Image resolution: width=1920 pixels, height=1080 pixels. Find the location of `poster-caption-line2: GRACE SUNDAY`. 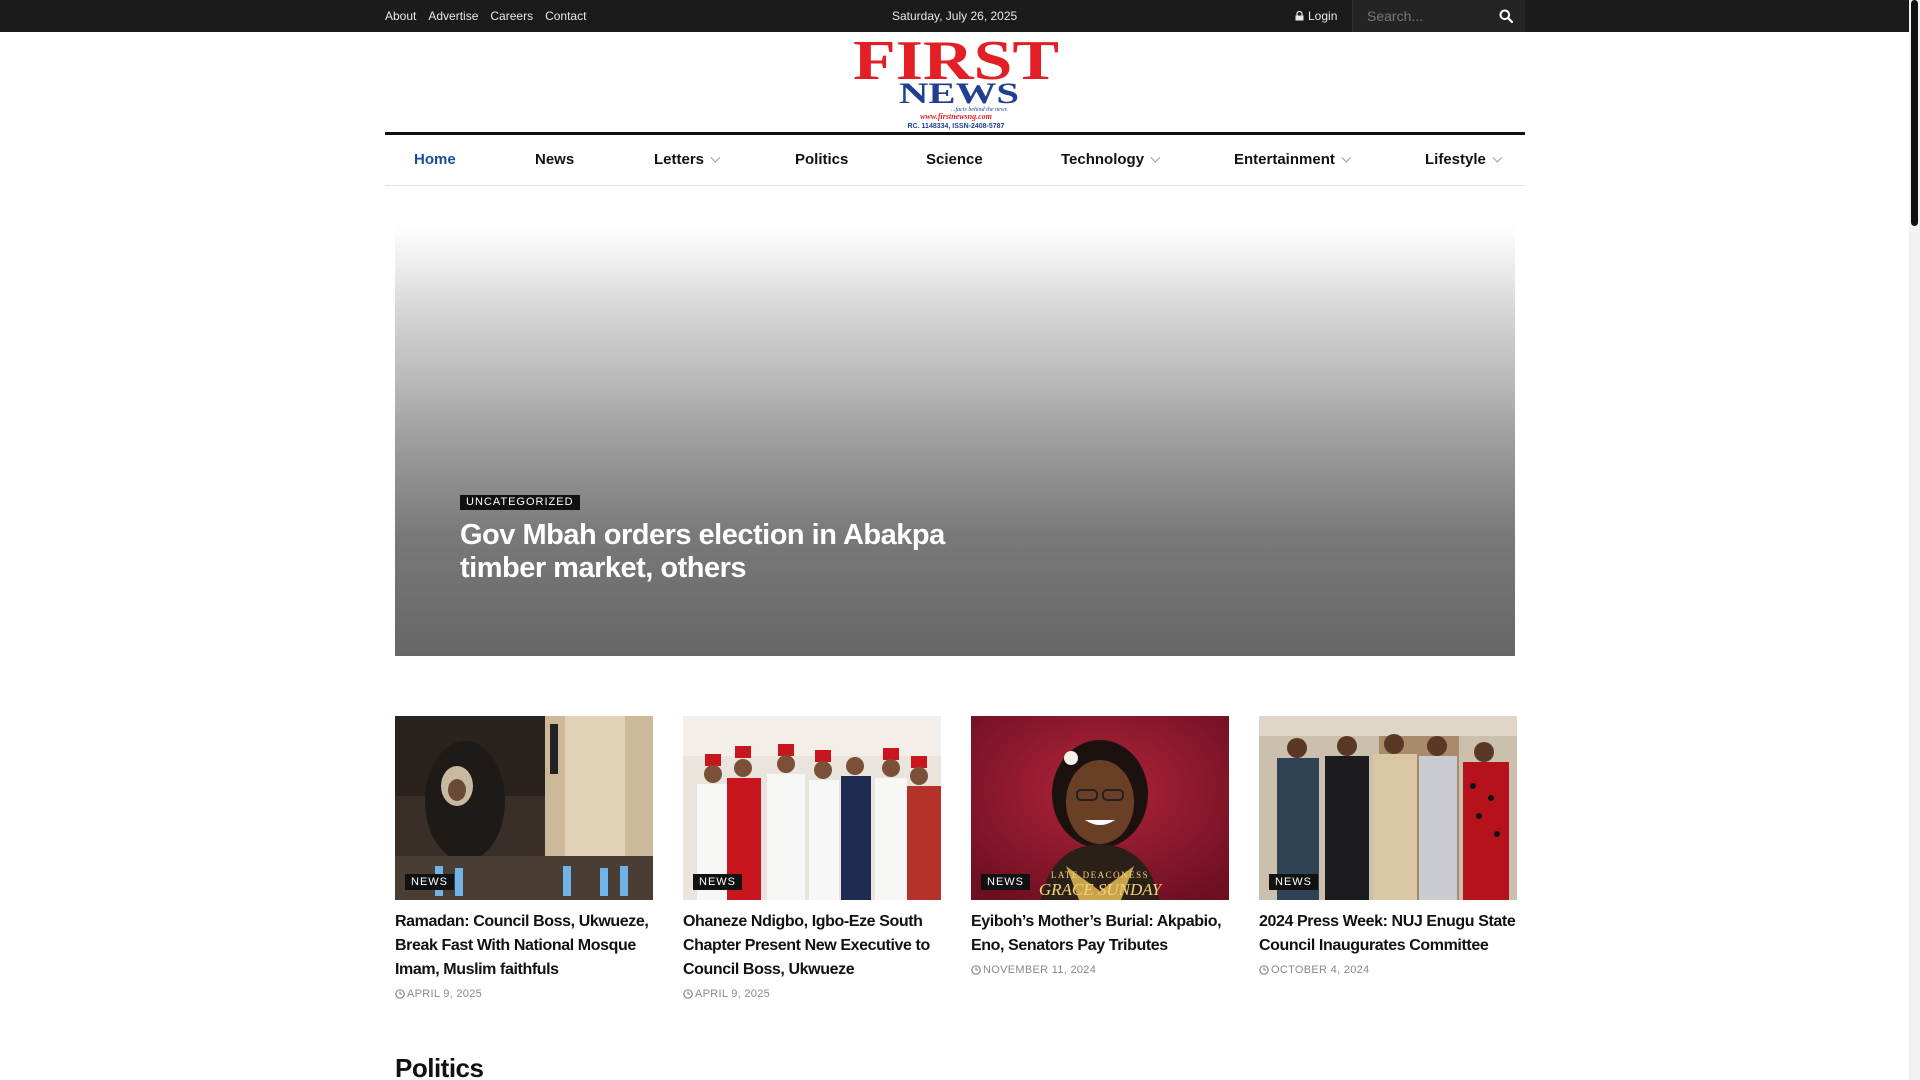

poster-caption-line2: GRACE SUNDAY is located at coordinates (1101, 889).